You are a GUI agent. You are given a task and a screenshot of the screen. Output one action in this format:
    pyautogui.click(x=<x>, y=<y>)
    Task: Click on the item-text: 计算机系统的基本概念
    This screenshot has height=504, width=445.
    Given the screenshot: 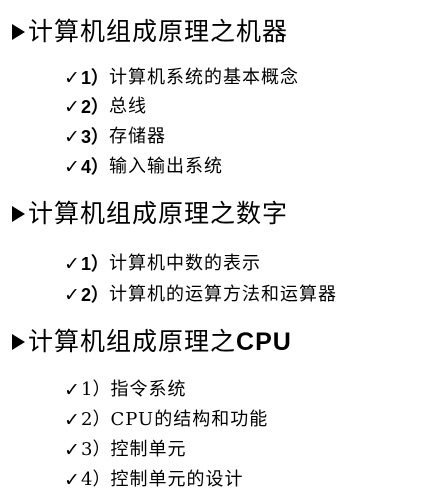 What is the action you would take?
    pyautogui.click(x=204, y=77)
    